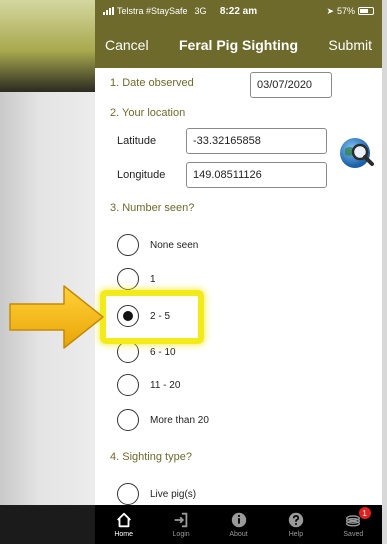 This screenshot has height=544, width=387. I want to click on tab-login: Login, so click(180, 524).